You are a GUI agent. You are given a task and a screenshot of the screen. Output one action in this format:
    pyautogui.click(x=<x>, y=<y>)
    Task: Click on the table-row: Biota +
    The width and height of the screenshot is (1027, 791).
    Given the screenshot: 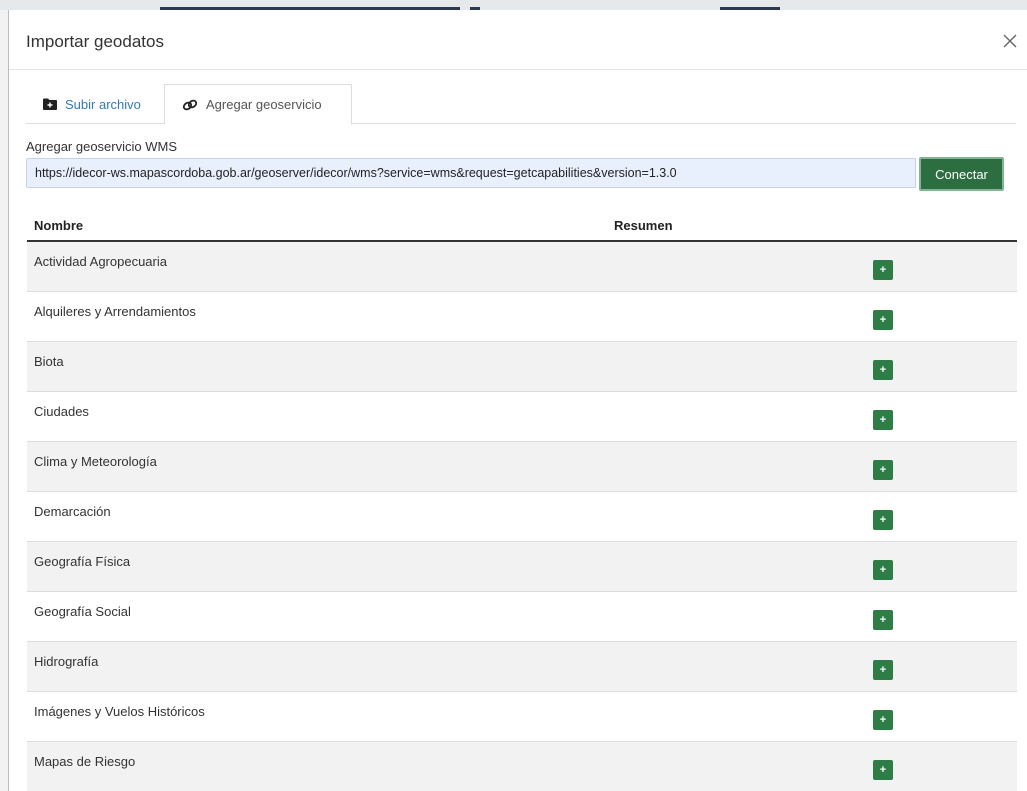 What is the action you would take?
    pyautogui.click(x=522, y=367)
    